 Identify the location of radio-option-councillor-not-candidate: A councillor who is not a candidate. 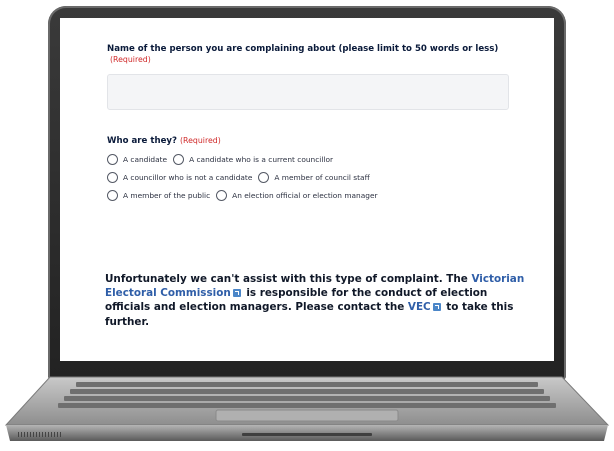
(179, 177).